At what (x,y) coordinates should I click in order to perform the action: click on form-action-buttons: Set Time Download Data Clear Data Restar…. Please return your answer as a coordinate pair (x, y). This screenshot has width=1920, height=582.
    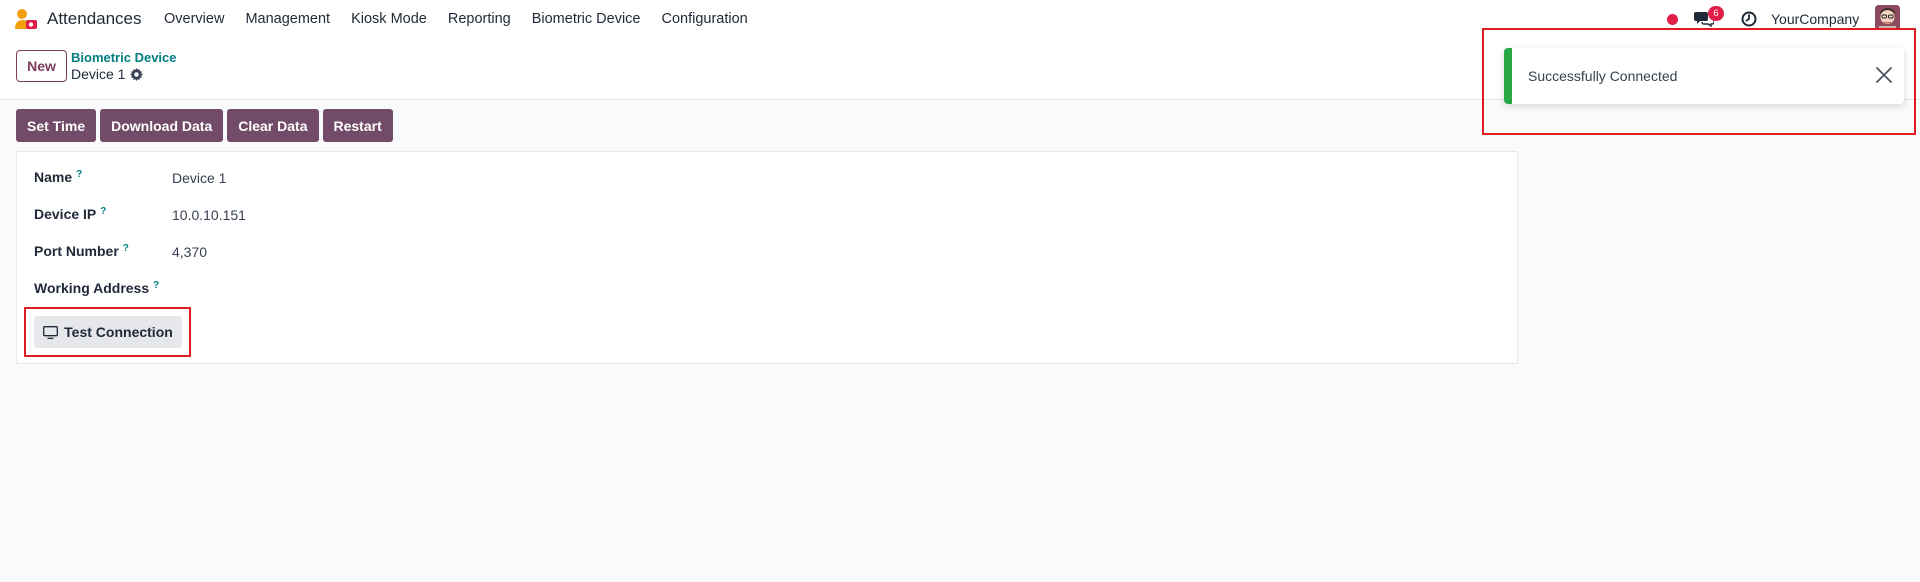
    Looking at the image, I should click on (204, 125).